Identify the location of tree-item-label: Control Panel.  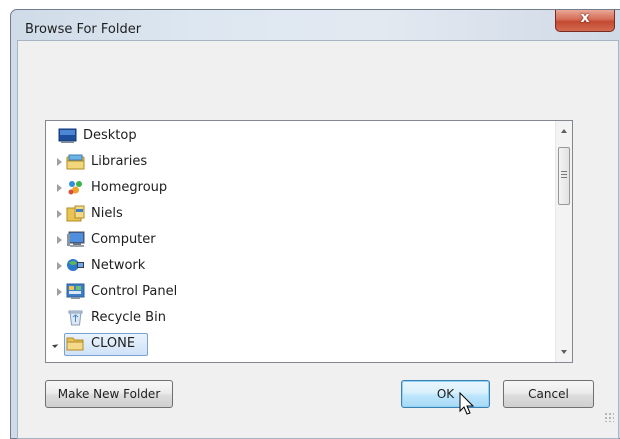
(134, 291).